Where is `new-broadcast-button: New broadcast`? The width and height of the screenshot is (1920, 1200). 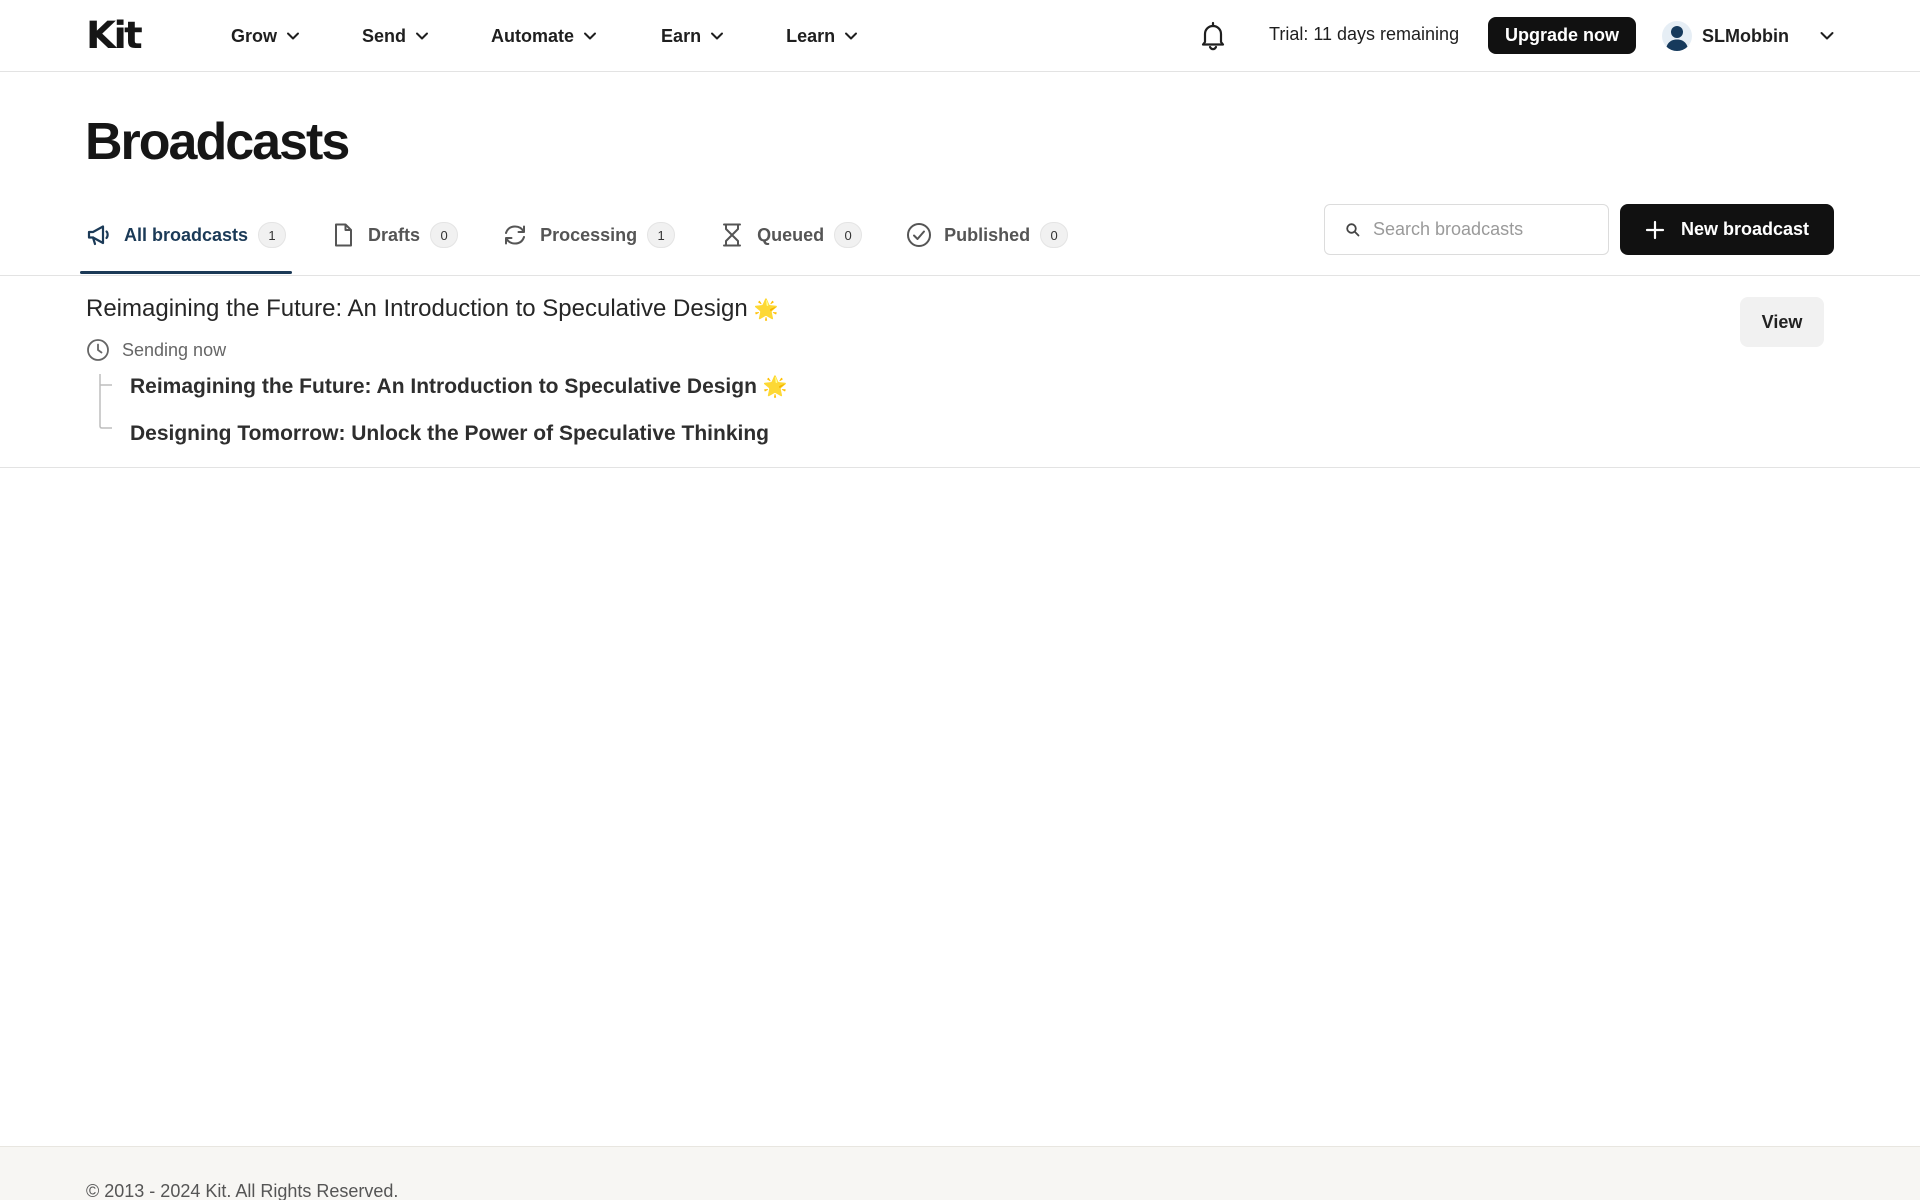 new-broadcast-button: New broadcast is located at coordinates (1727, 229).